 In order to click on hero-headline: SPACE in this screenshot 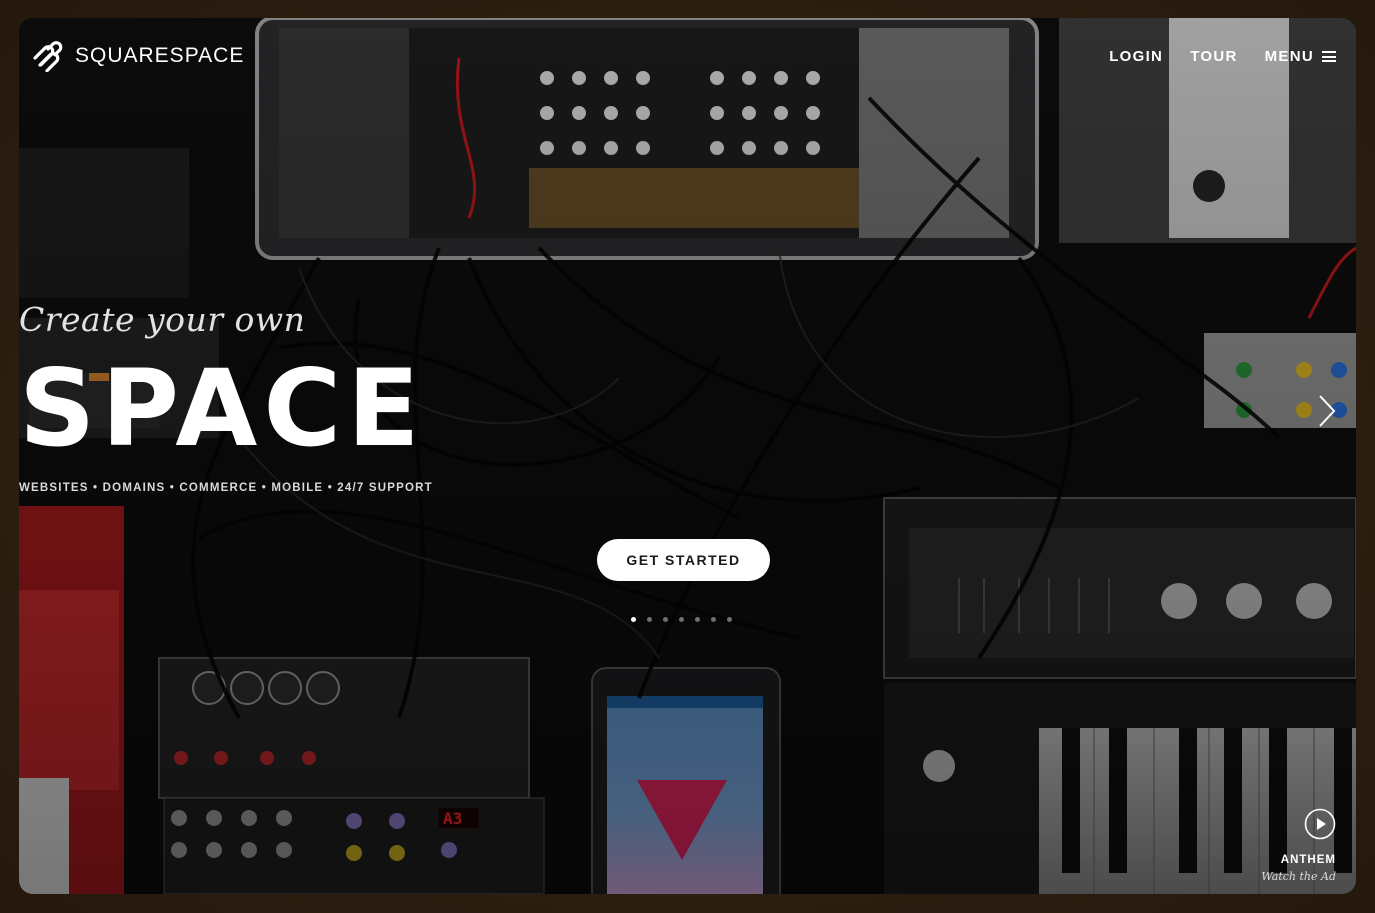, I will do `click(222, 408)`.